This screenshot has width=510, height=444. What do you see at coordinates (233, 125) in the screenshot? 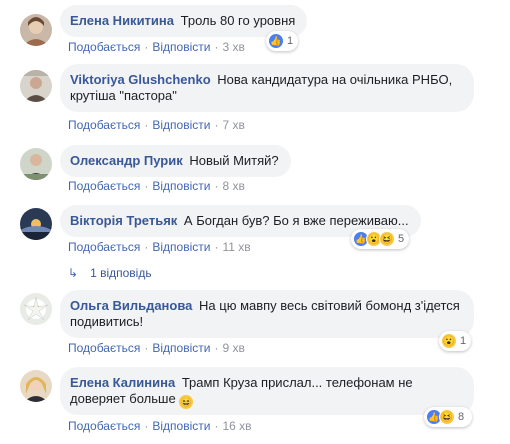
I see `comment-time: 7 хв` at bounding box center [233, 125].